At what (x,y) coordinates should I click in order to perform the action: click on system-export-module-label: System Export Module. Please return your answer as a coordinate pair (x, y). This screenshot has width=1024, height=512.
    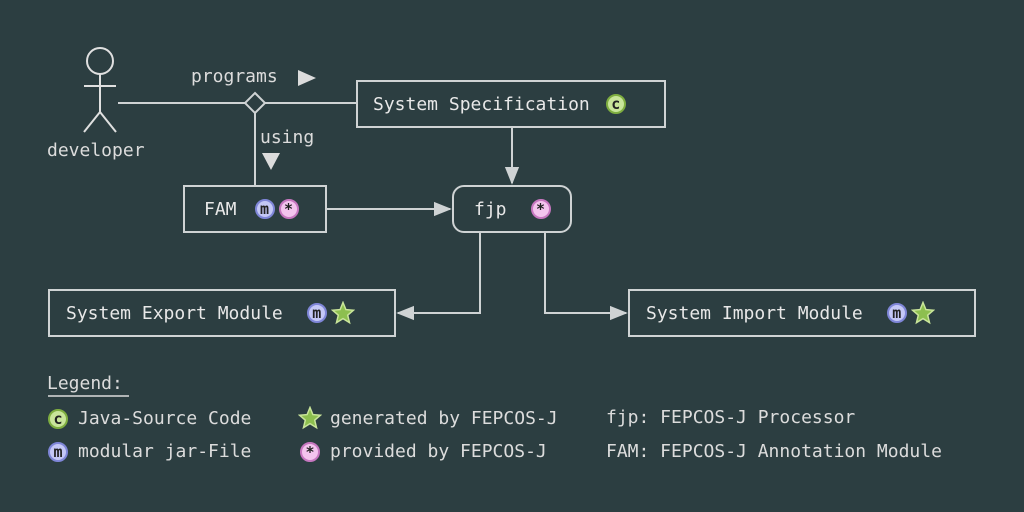
    Looking at the image, I should click on (174, 313).